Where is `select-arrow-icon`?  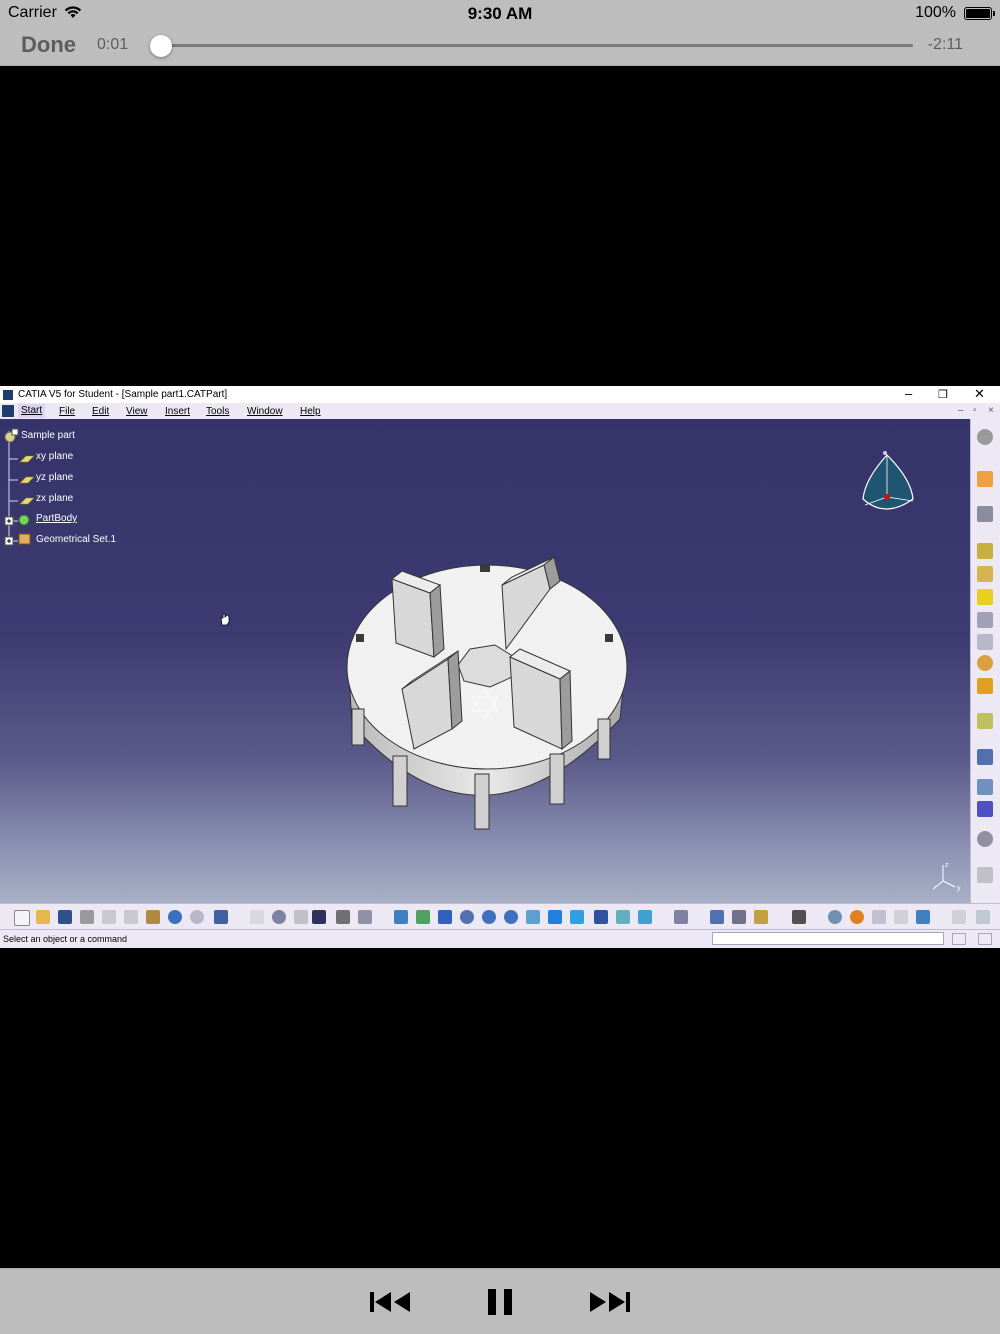 select-arrow-icon is located at coordinates (985, 479).